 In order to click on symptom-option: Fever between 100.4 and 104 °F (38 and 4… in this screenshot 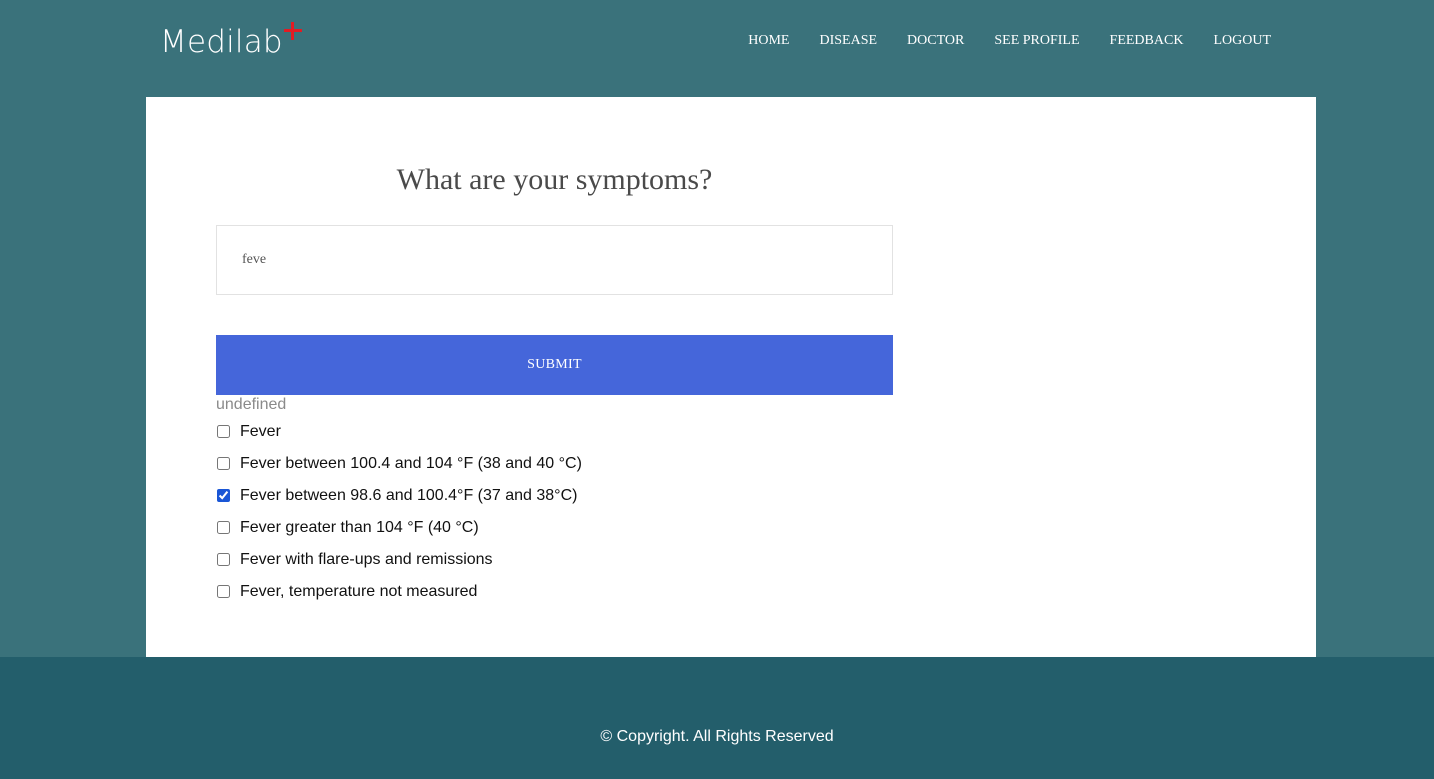, I will do `click(399, 464)`.